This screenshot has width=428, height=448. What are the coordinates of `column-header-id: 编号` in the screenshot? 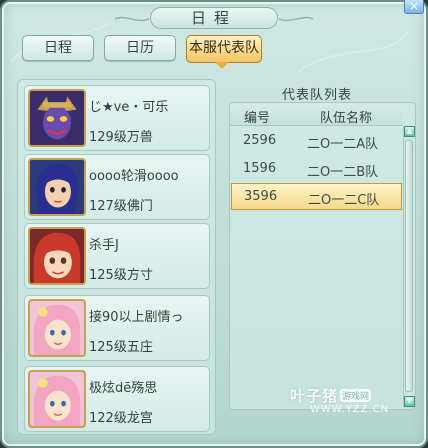 It's located at (257, 118).